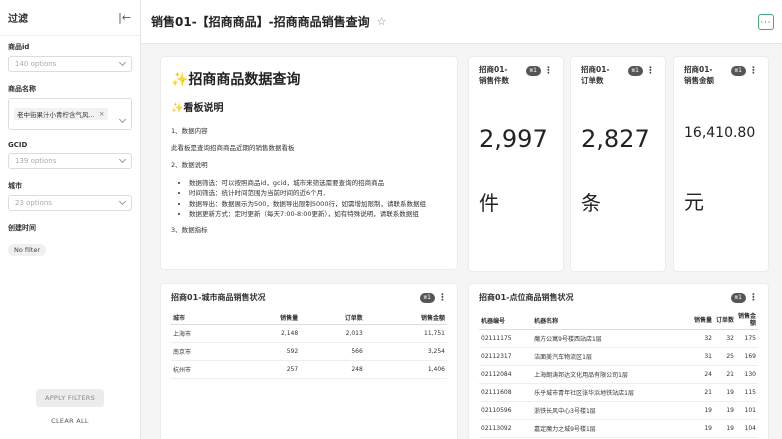 This screenshot has width=782, height=439. Describe the element at coordinates (526, 297) in the screenshot. I see `table-title: 招商01-点位商品销售状况` at that location.